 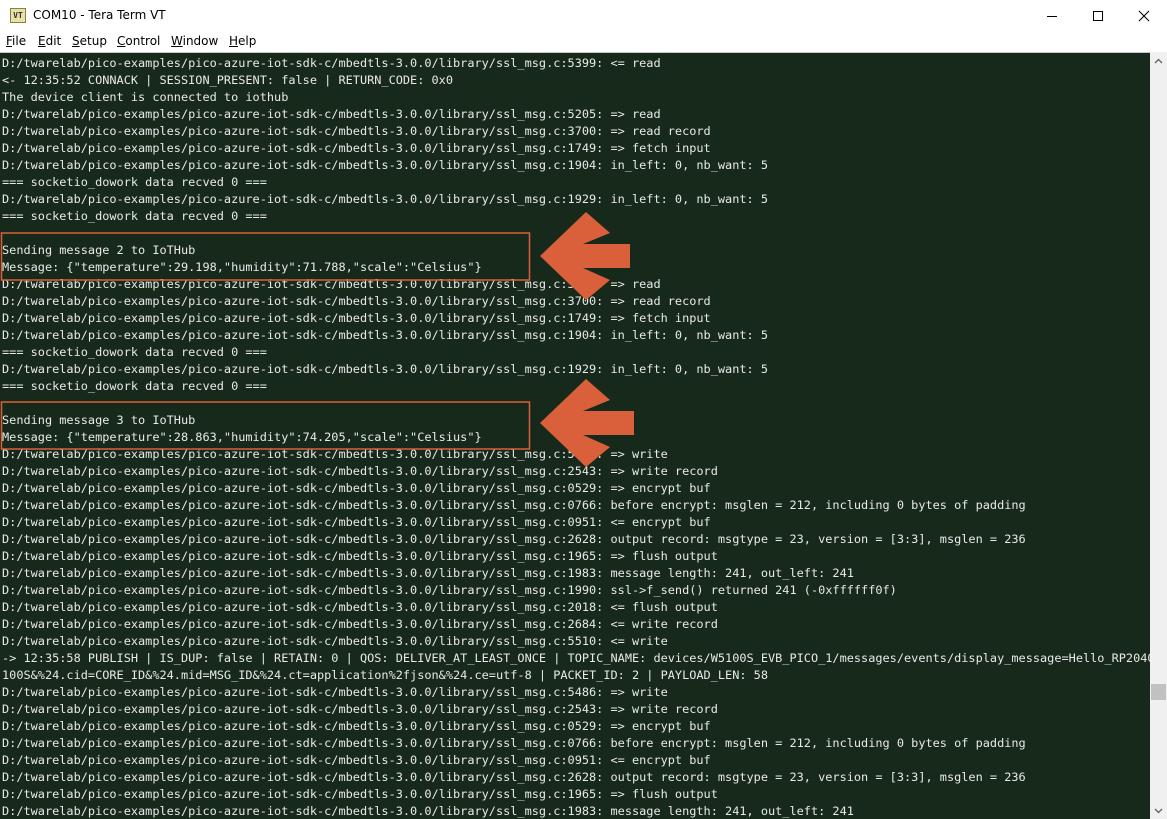 I want to click on menu-setup-label: etup, so click(x=93, y=41).